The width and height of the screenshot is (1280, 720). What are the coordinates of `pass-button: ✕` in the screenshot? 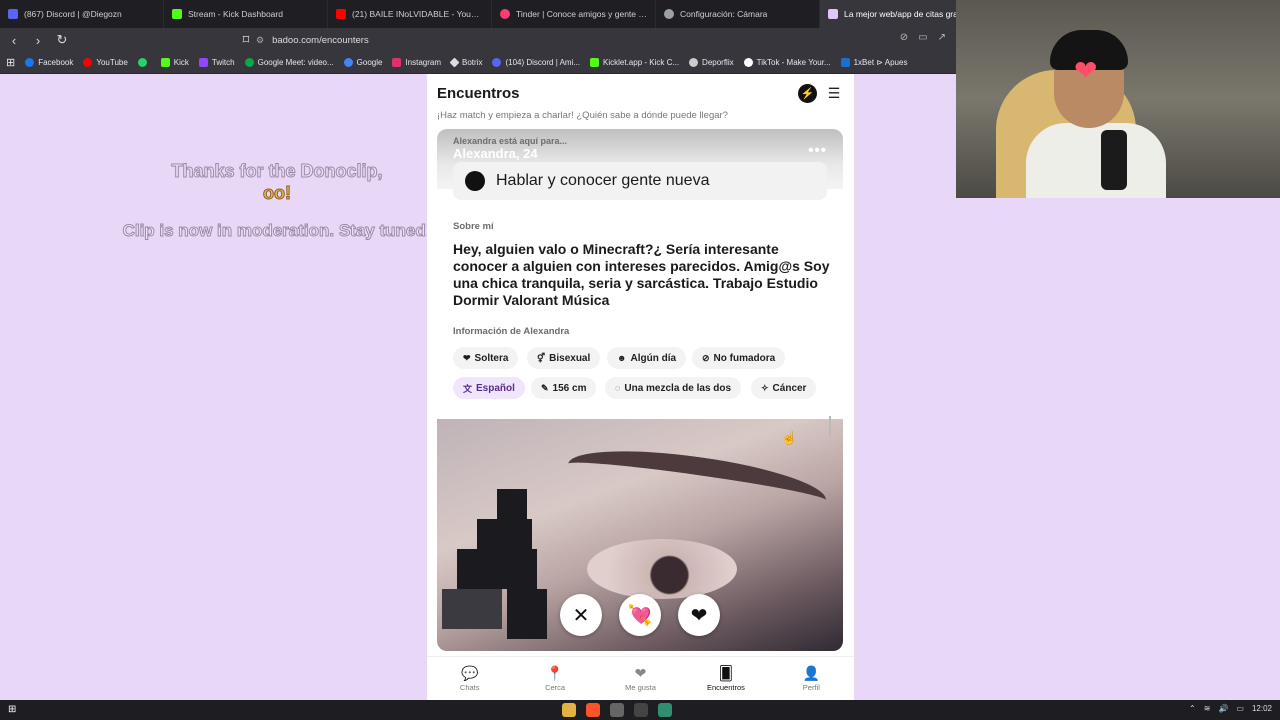 It's located at (581, 615).